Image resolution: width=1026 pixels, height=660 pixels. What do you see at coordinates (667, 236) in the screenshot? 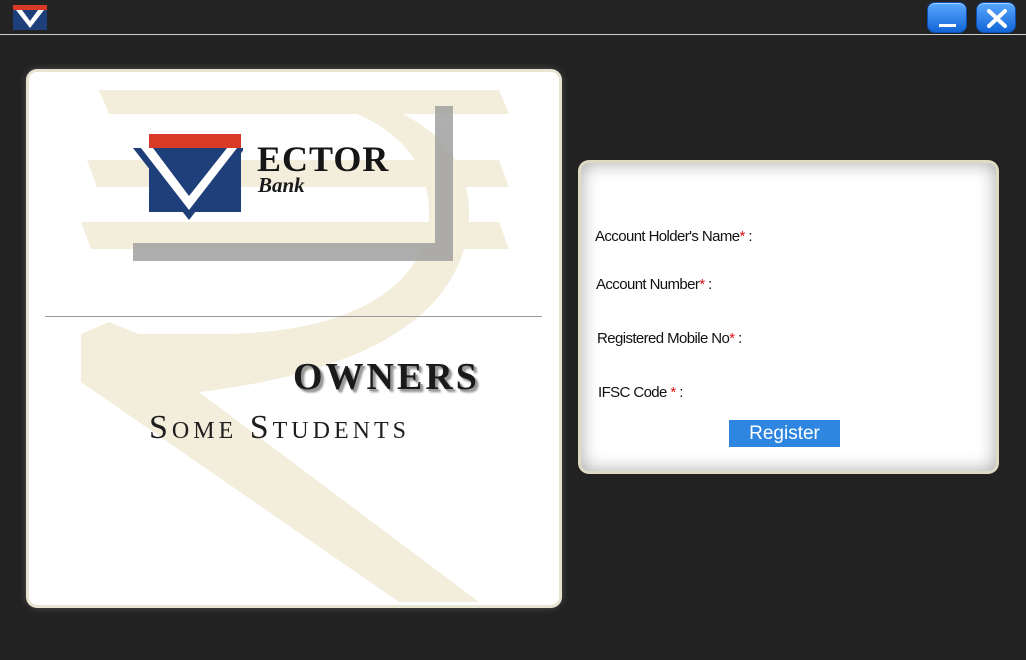
I see `field-label-text: Account Holder's Name` at bounding box center [667, 236].